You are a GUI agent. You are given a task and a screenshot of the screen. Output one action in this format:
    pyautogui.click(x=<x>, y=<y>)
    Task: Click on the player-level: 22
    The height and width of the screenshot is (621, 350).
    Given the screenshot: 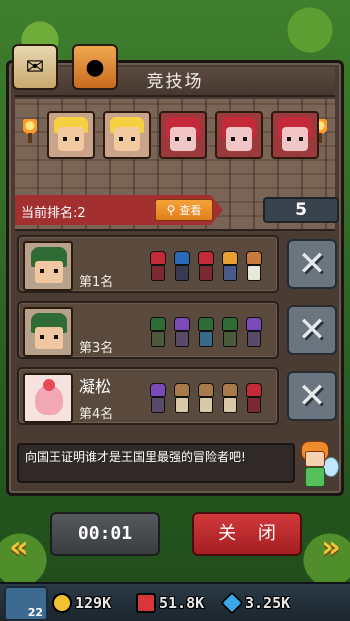 What is the action you would take?
    pyautogui.click(x=35, y=612)
    